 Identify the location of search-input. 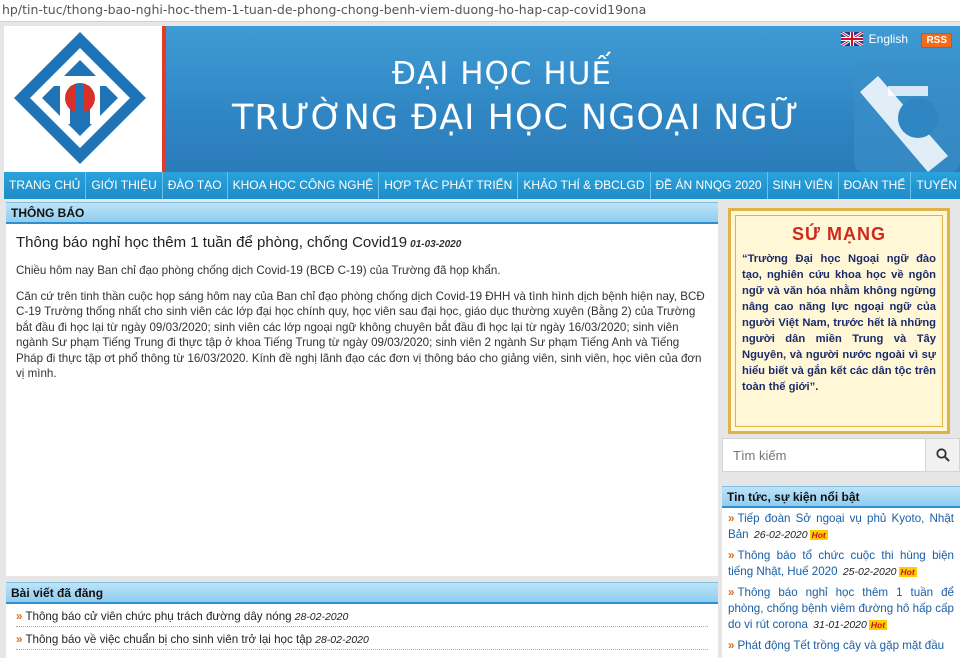
(824, 455).